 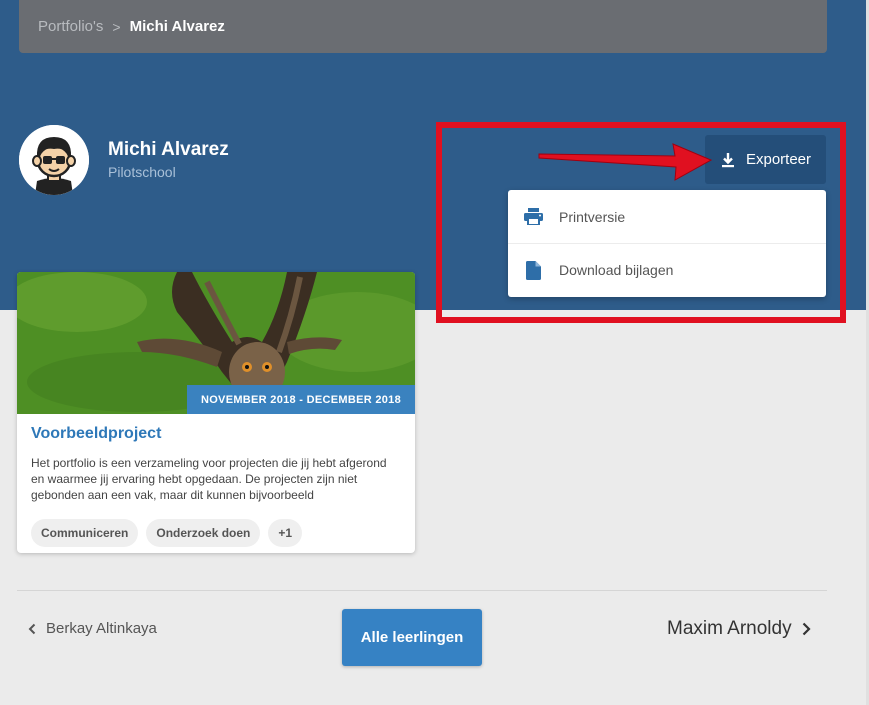 I want to click on tag-more: +1, so click(x=285, y=533).